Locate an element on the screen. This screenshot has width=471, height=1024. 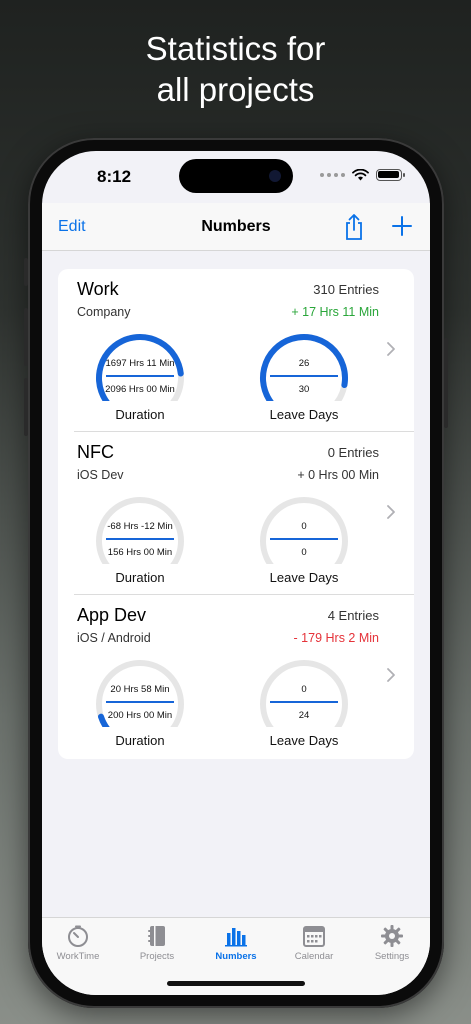
tab-settings: Settings is located at coordinates (392, 943).